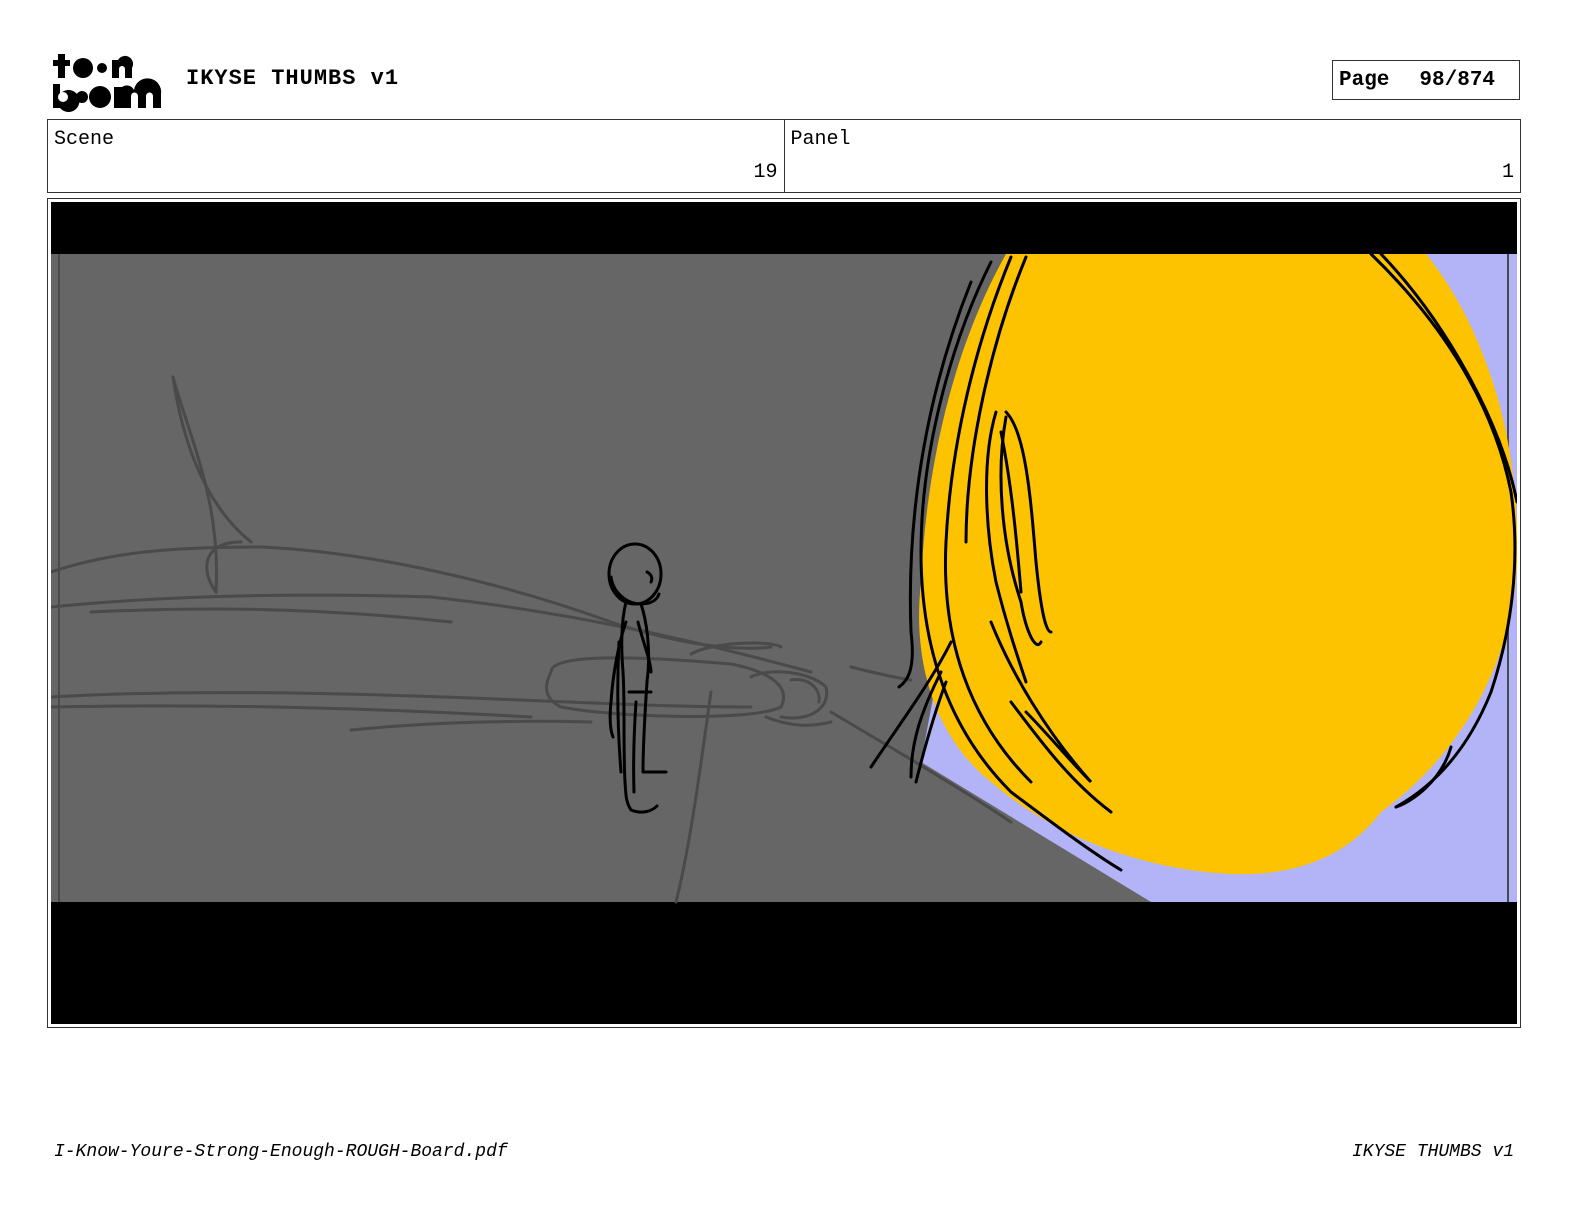 This screenshot has width=1584, height=1224. Describe the element at coordinates (820, 139) in the screenshot. I see `panel-label: Panel` at that location.